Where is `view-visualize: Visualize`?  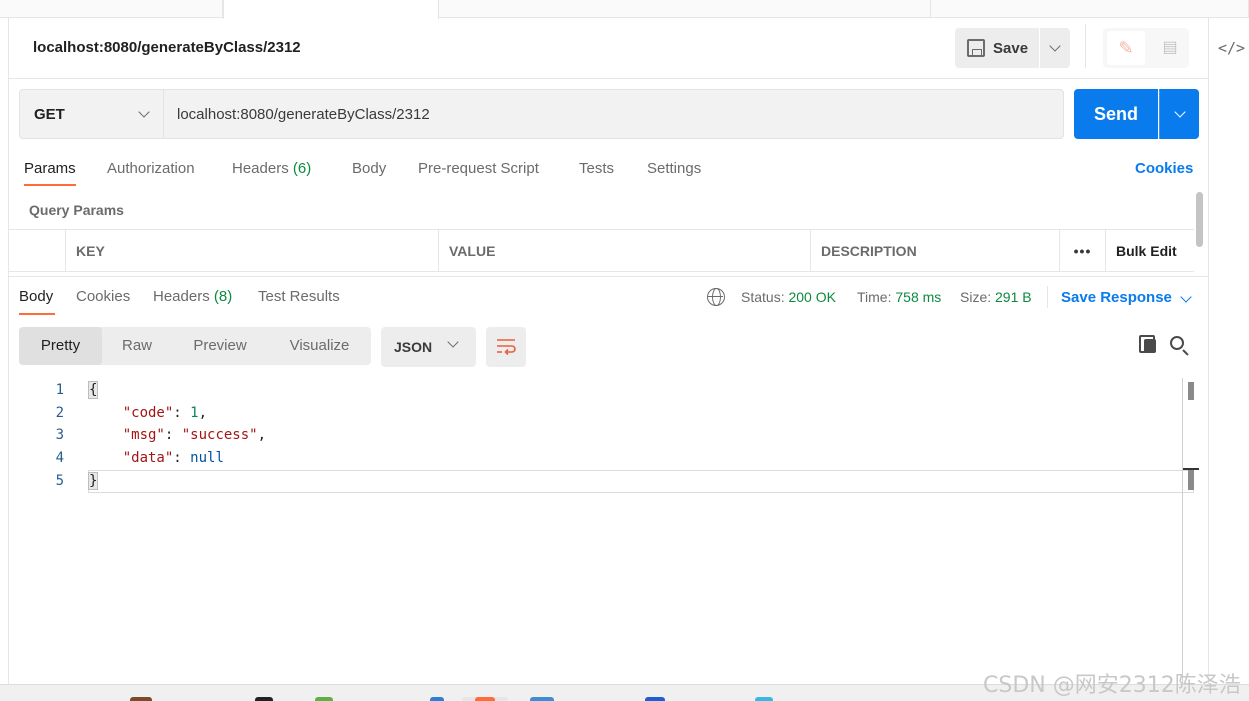 view-visualize: Visualize is located at coordinates (319, 346).